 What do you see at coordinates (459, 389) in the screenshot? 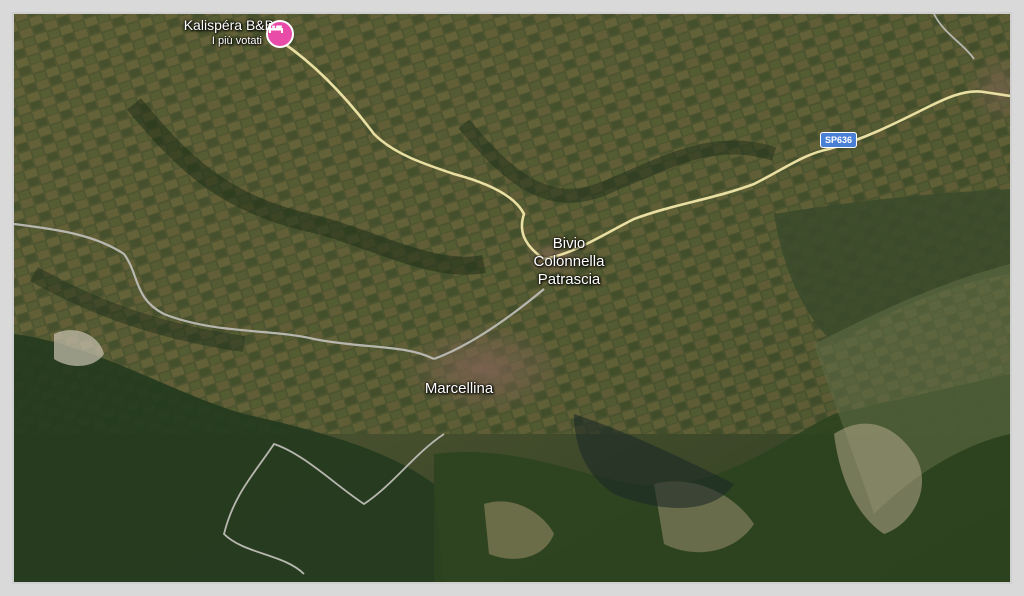
I see `place-label-marcellina: Marcellina` at bounding box center [459, 389].